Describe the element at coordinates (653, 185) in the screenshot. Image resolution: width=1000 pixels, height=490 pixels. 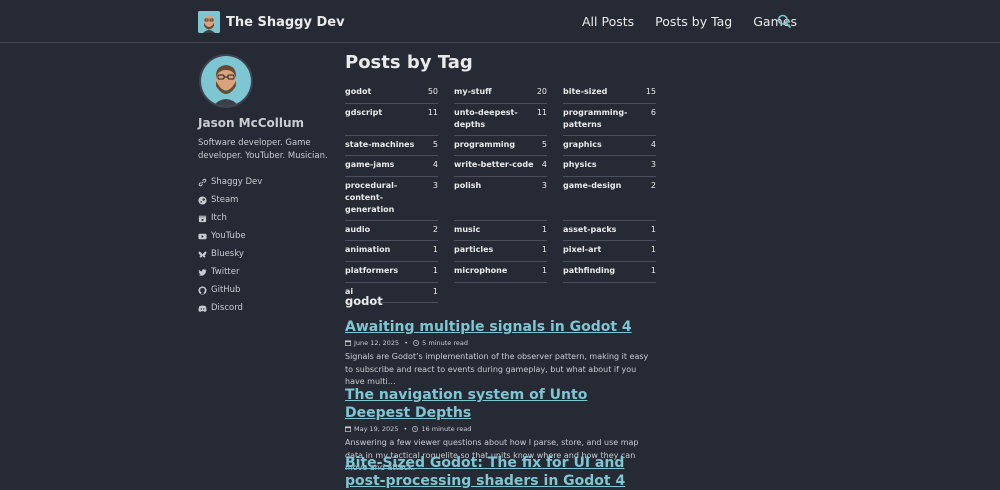
I see `tag-count: 2` at that location.